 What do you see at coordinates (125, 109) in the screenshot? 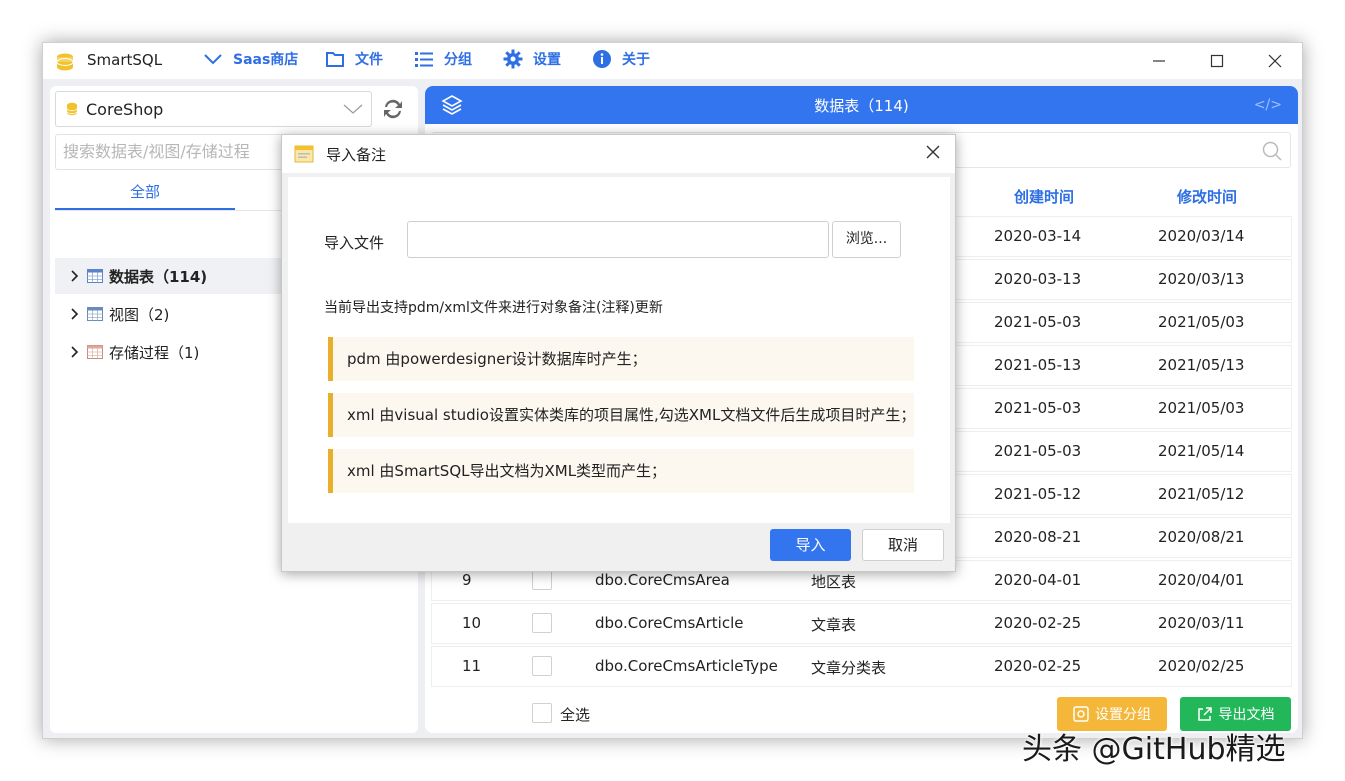
I see `database-name: CoreShop` at bounding box center [125, 109].